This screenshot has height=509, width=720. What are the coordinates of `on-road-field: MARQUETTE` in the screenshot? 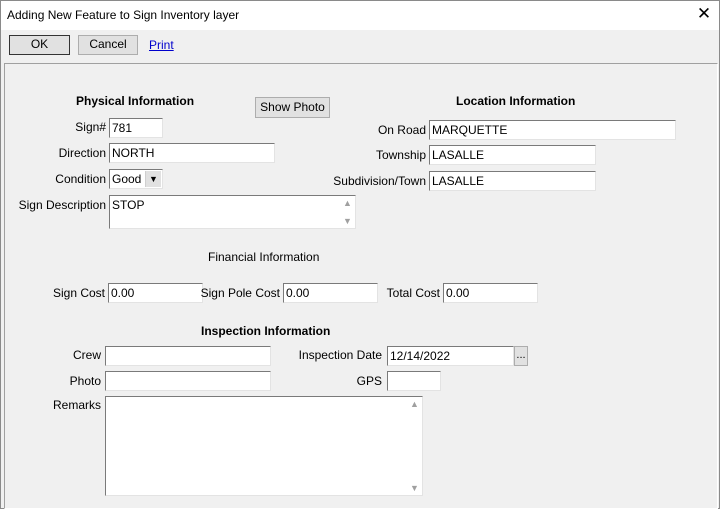 It's located at (552, 130).